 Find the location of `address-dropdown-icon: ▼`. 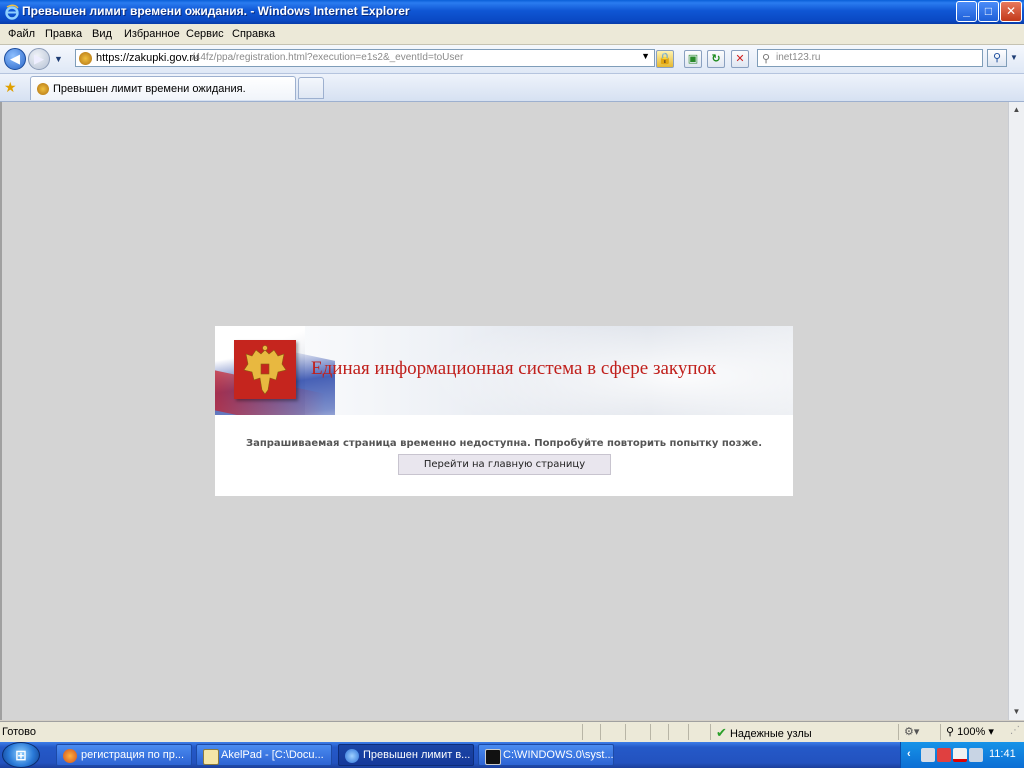

address-dropdown-icon: ▼ is located at coordinates (645, 56).